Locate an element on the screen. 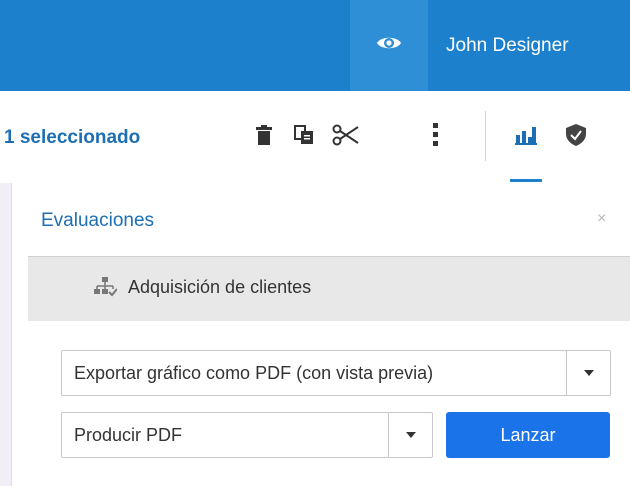 The width and height of the screenshot is (630, 486). eye-icon is located at coordinates (389, 45).